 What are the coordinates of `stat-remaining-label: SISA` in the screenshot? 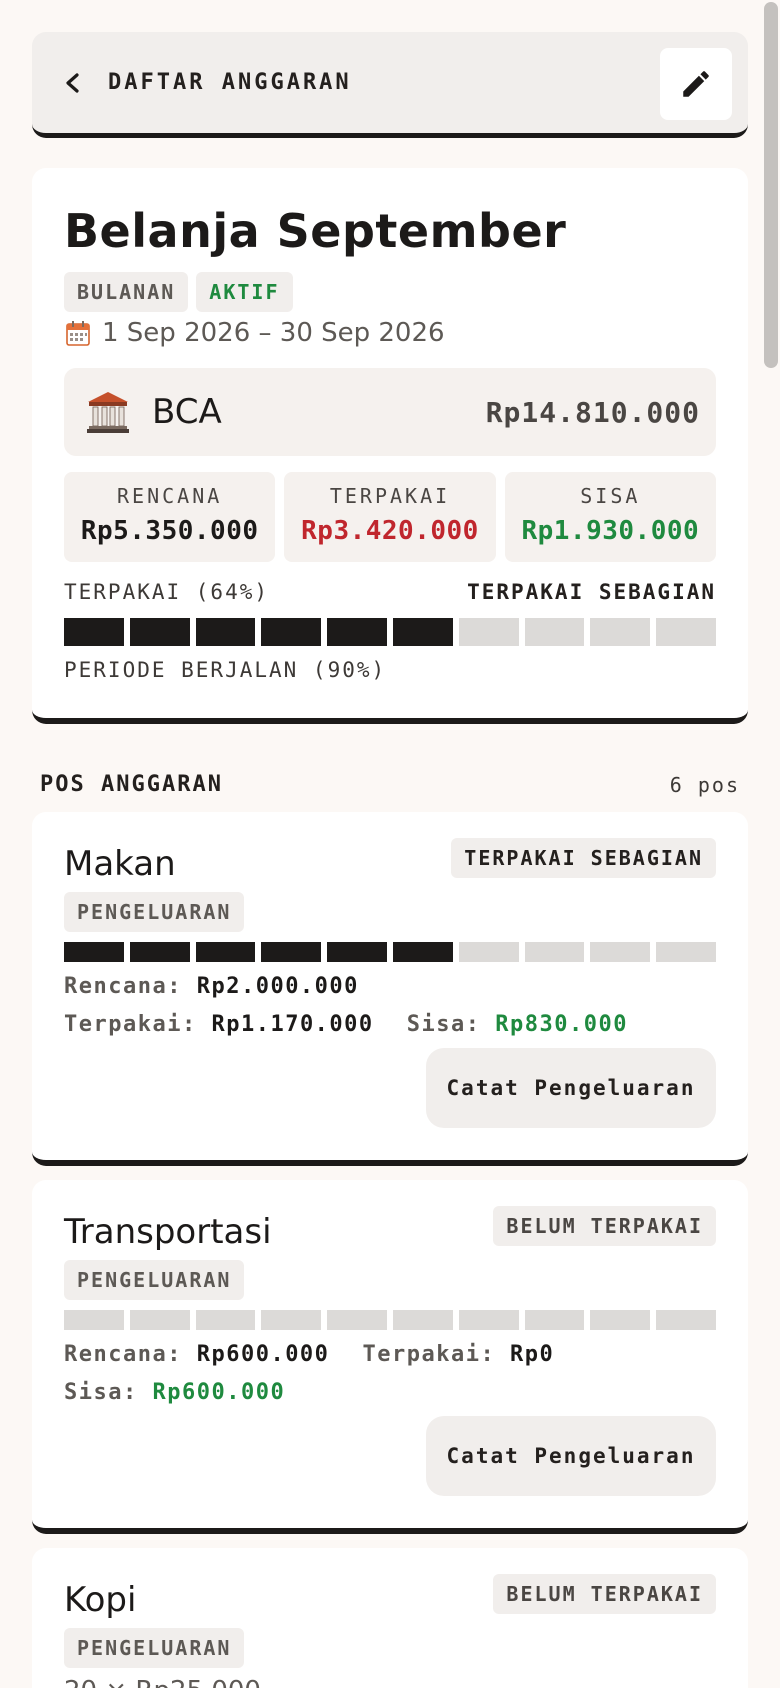 It's located at (610, 496).